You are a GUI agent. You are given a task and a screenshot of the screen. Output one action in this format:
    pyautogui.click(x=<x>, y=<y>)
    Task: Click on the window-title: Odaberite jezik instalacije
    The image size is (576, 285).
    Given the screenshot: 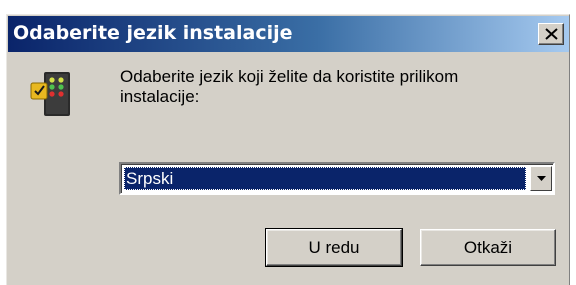 What is the action you would take?
    pyautogui.click(x=153, y=33)
    